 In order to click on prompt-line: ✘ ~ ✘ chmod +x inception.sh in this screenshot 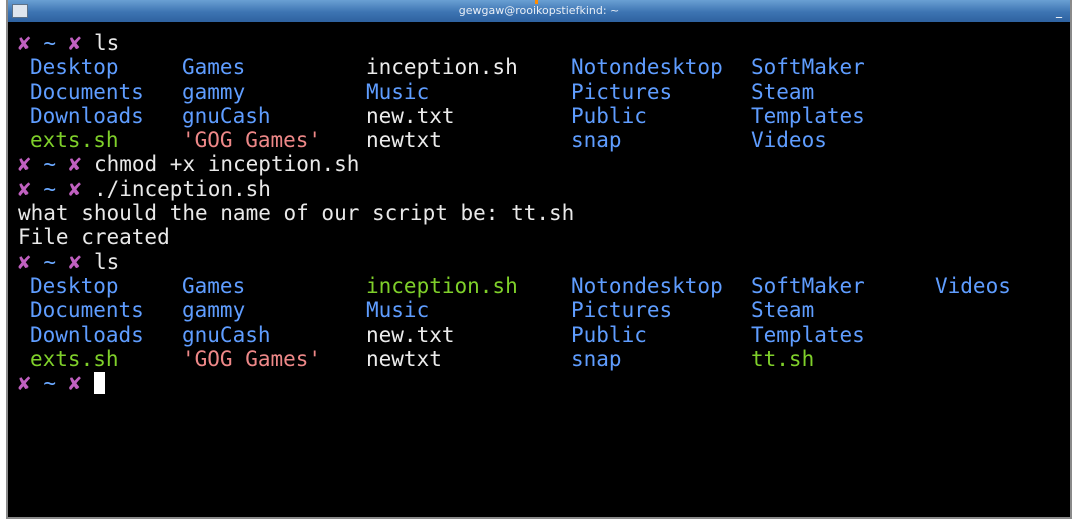, I will do `click(544, 164)`.